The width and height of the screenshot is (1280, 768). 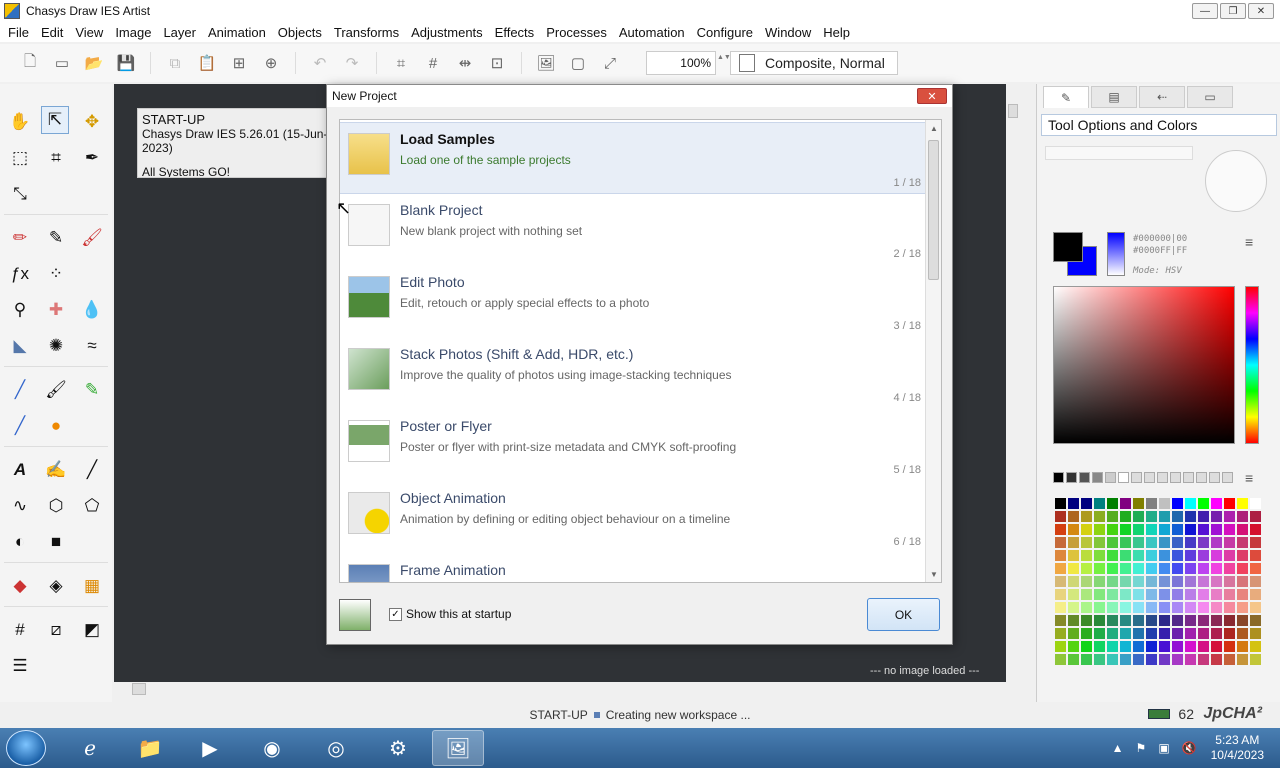 What do you see at coordinates (1163, 748) in the screenshot?
I see `tray-network-icon: ▣` at bounding box center [1163, 748].